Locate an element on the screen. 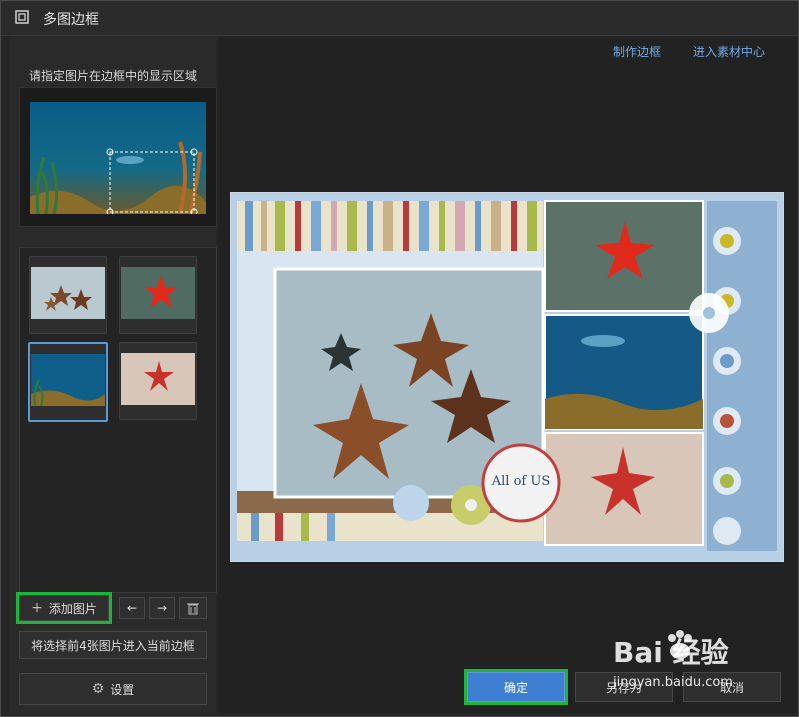 The width and height of the screenshot is (799, 717). trash-icon is located at coordinates (193, 608).